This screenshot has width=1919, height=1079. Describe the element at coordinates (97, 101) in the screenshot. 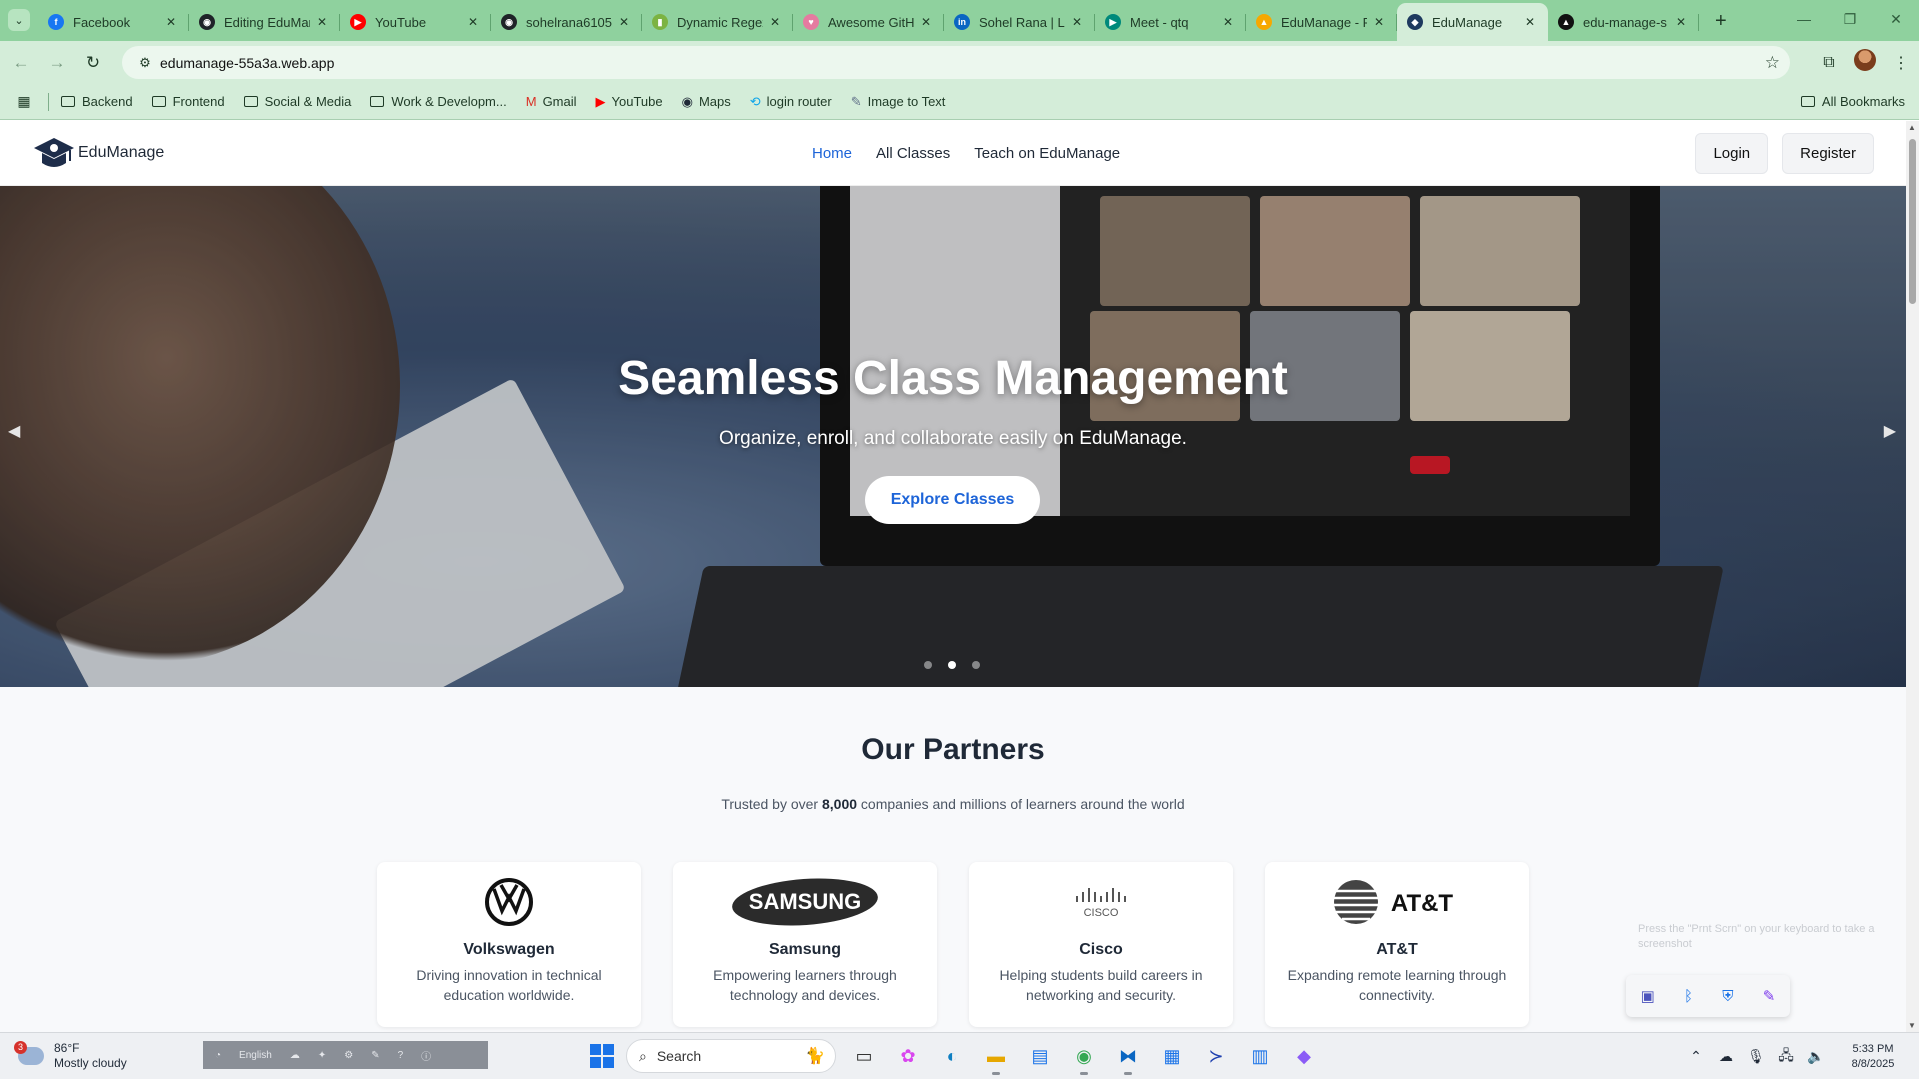

I see `bookmark-item: Backend` at that location.